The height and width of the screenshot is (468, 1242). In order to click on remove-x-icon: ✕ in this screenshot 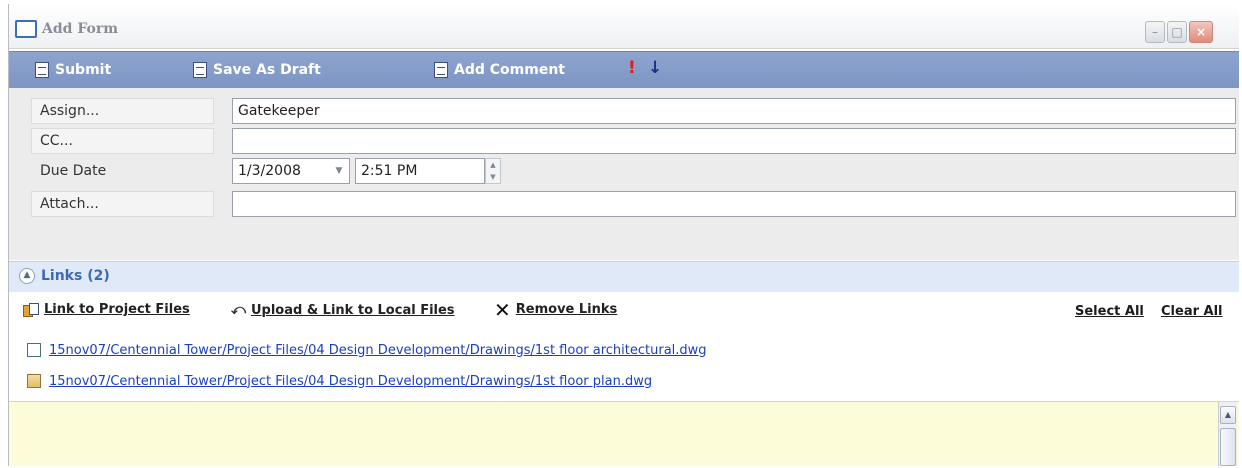, I will do `click(502, 309)`.